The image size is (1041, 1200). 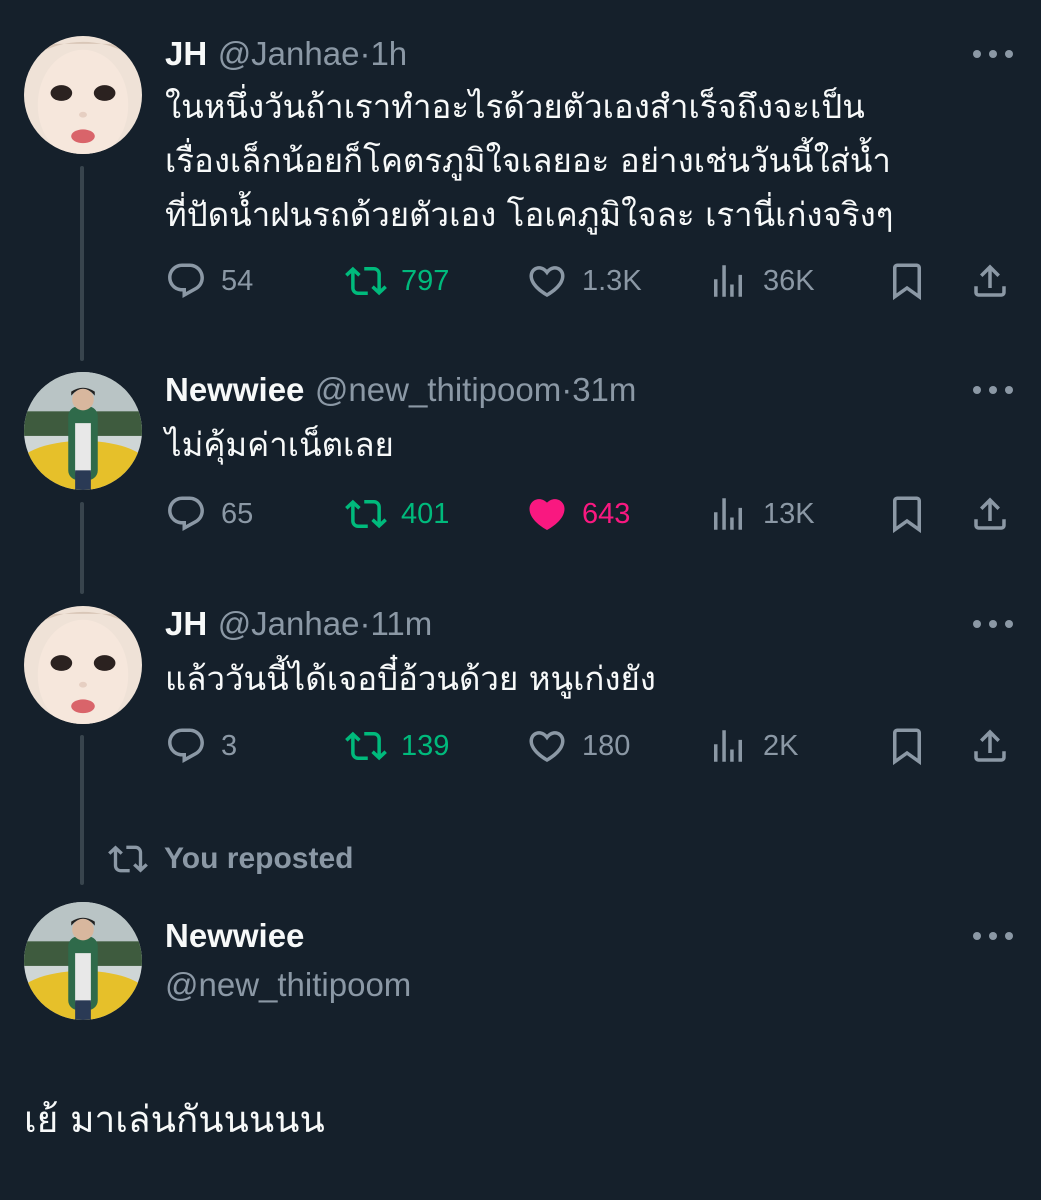 I want to click on tweet-header: JH @Janhae·11m, so click(x=298, y=624).